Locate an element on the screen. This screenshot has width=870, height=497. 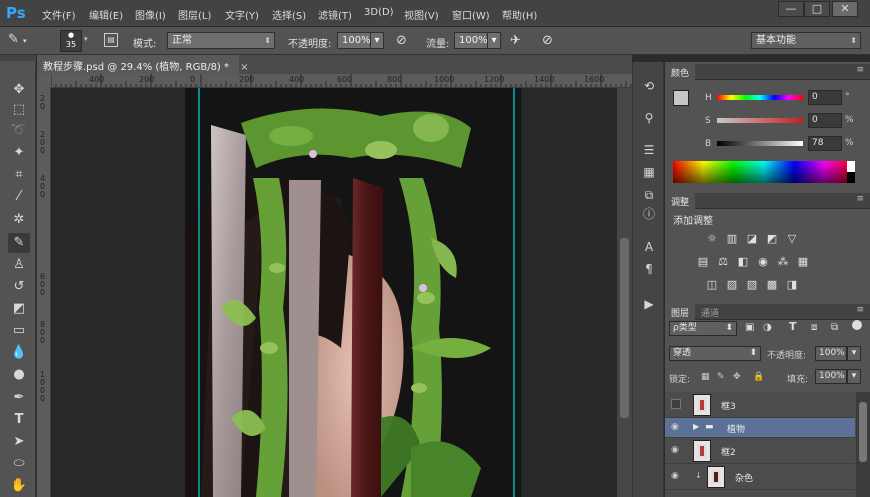
layer-opacity-input: 100% is located at coordinates (831, 353).